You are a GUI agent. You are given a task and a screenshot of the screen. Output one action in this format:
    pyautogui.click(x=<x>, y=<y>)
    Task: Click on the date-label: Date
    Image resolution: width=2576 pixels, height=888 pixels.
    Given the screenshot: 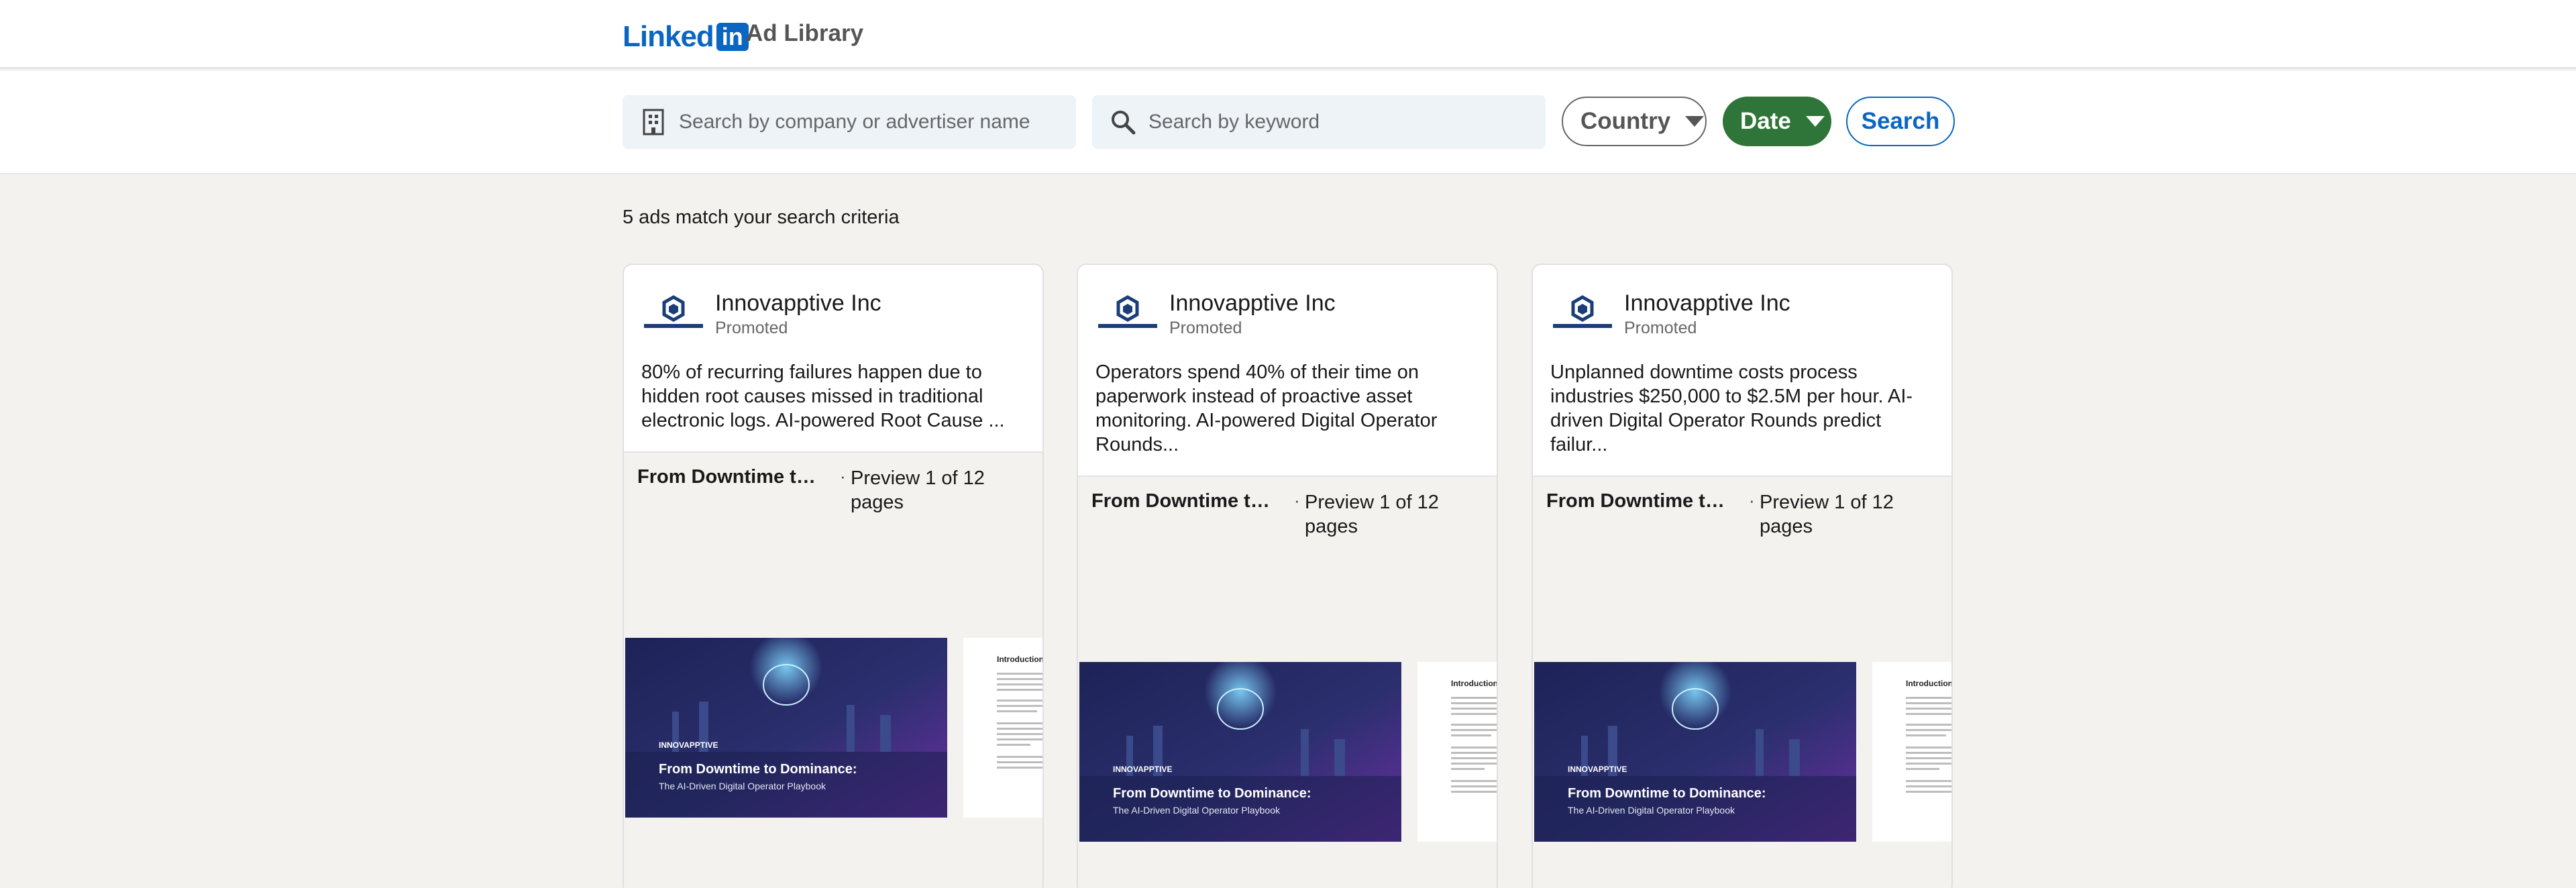 What is the action you would take?
    pyautogui.click(x=1765, y=121)
    